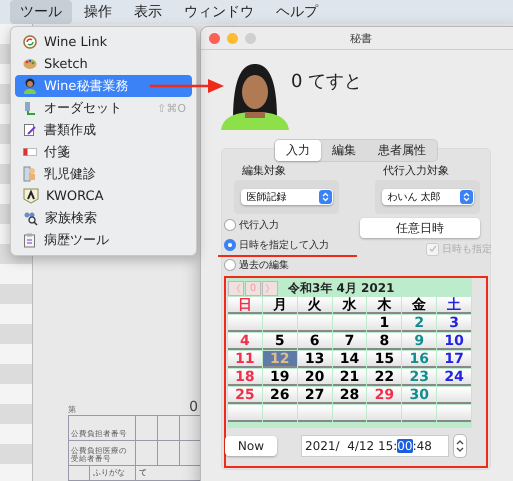 The width and height of the screenshot is (513, 481). Describe the element at coordinates (416, 170) in the screenshot. I see `group-label: 代行入力対象` at that location.